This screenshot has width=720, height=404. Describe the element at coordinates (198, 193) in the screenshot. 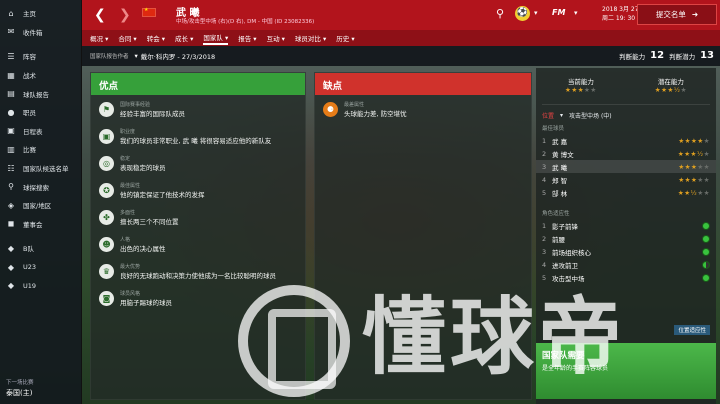

I see `trait-row: ✪ 最佳属性 他的镇定保证了他技术的发挥` at that location.